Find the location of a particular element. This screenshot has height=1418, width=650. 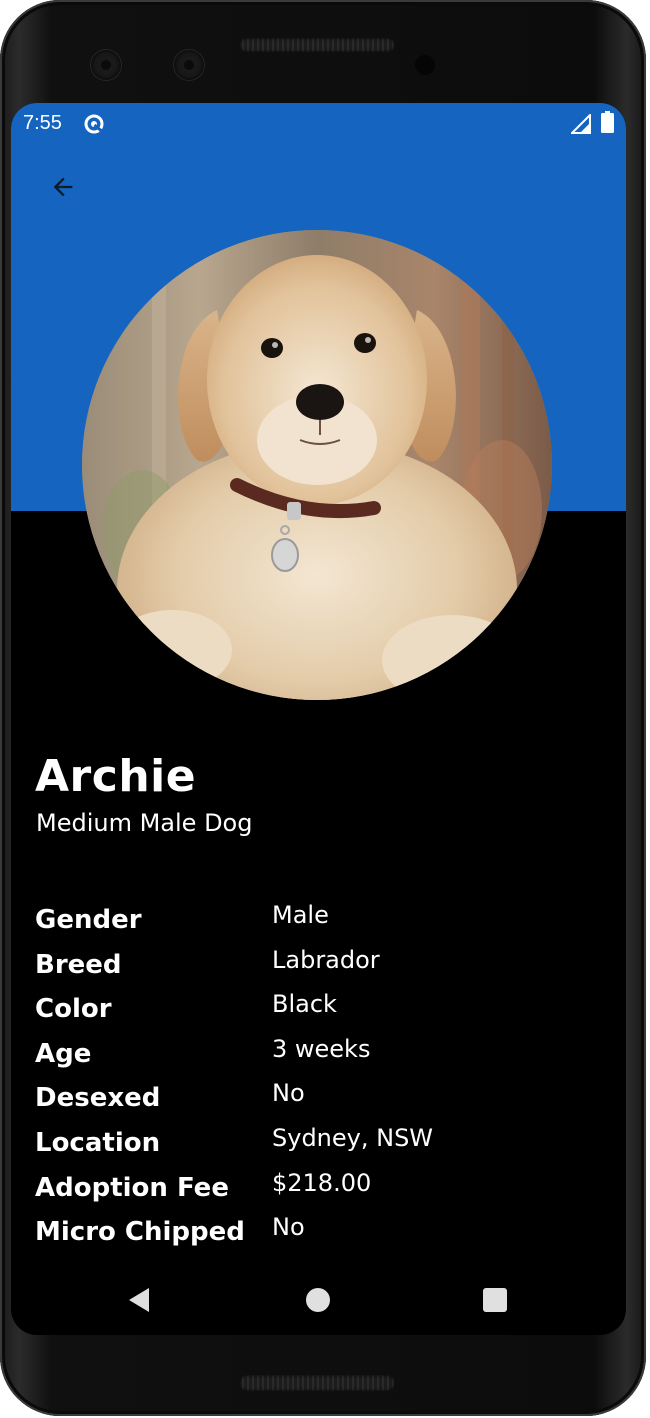

back-button is located at coordinates (63, 187).